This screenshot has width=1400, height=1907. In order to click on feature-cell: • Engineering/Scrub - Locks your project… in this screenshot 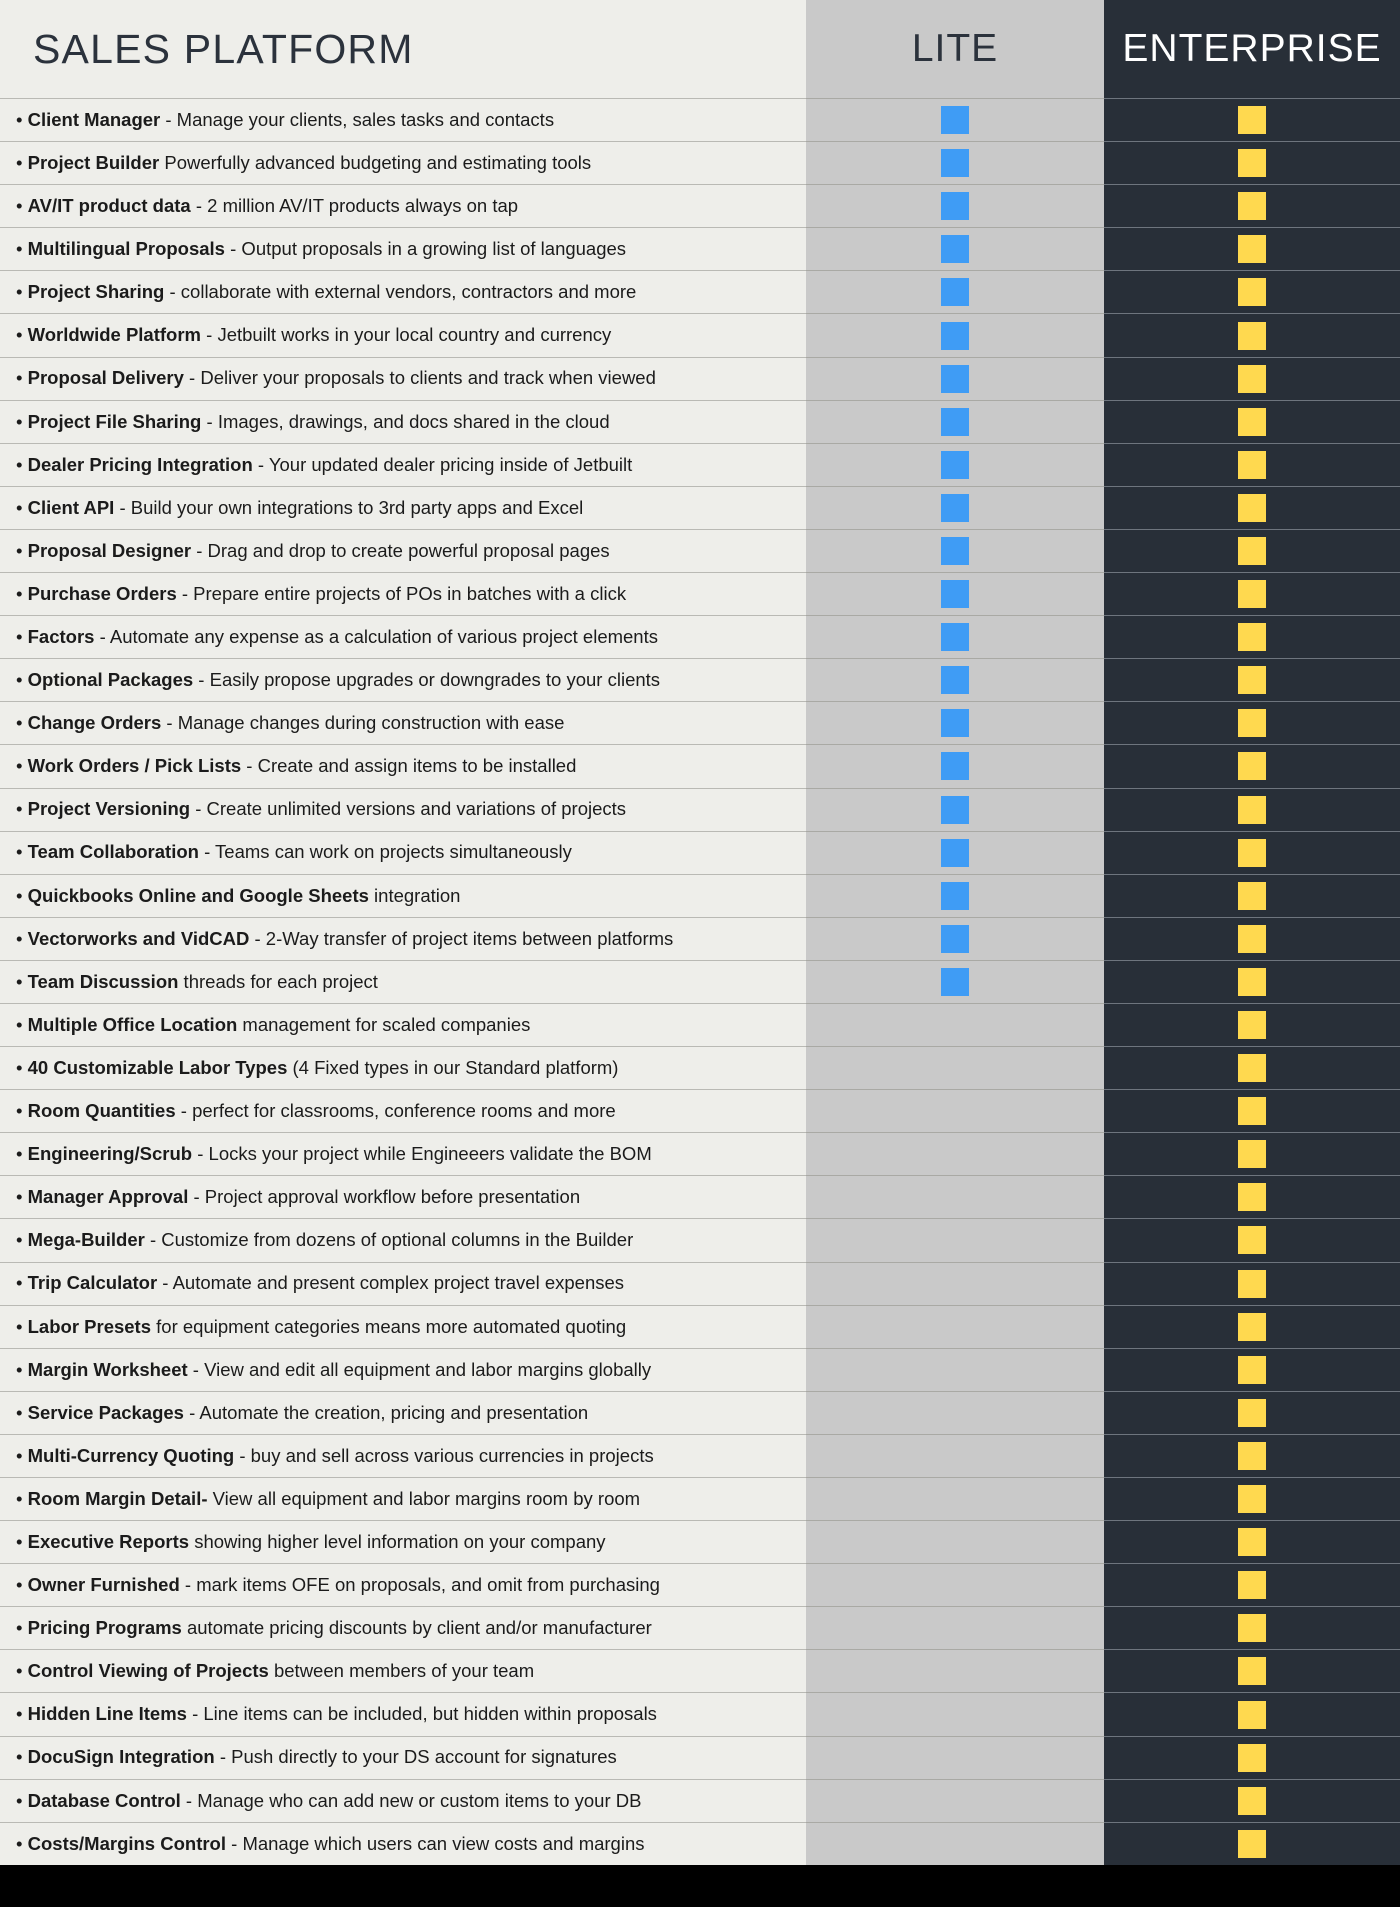, I will do `click(403, 1154)`.